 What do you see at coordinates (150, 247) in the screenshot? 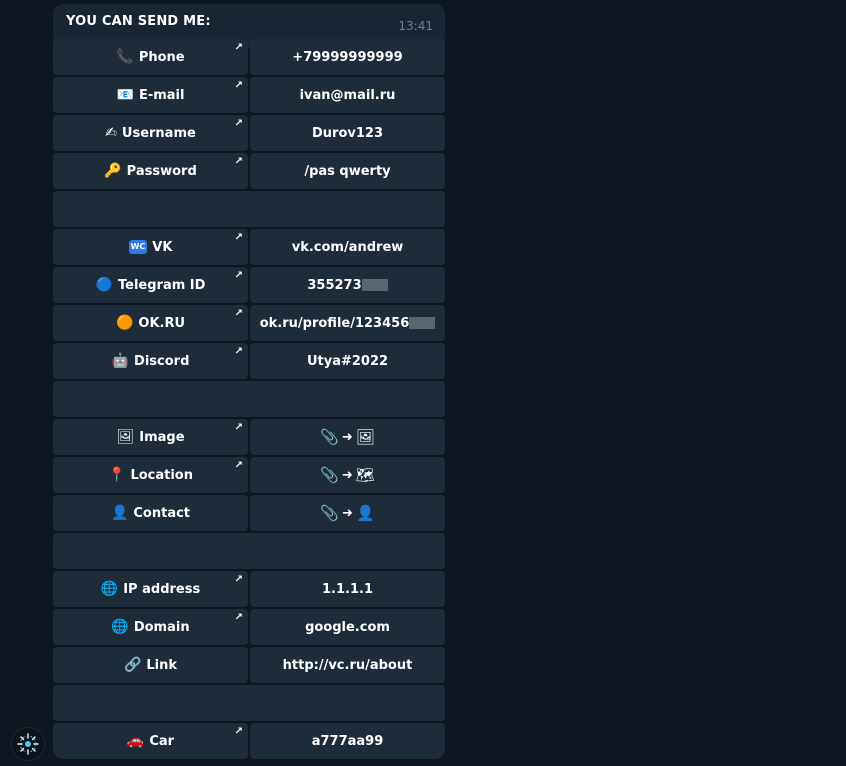
I see `keyboard-button-vk: WC VK ↗` at bounding box center [150, 247].